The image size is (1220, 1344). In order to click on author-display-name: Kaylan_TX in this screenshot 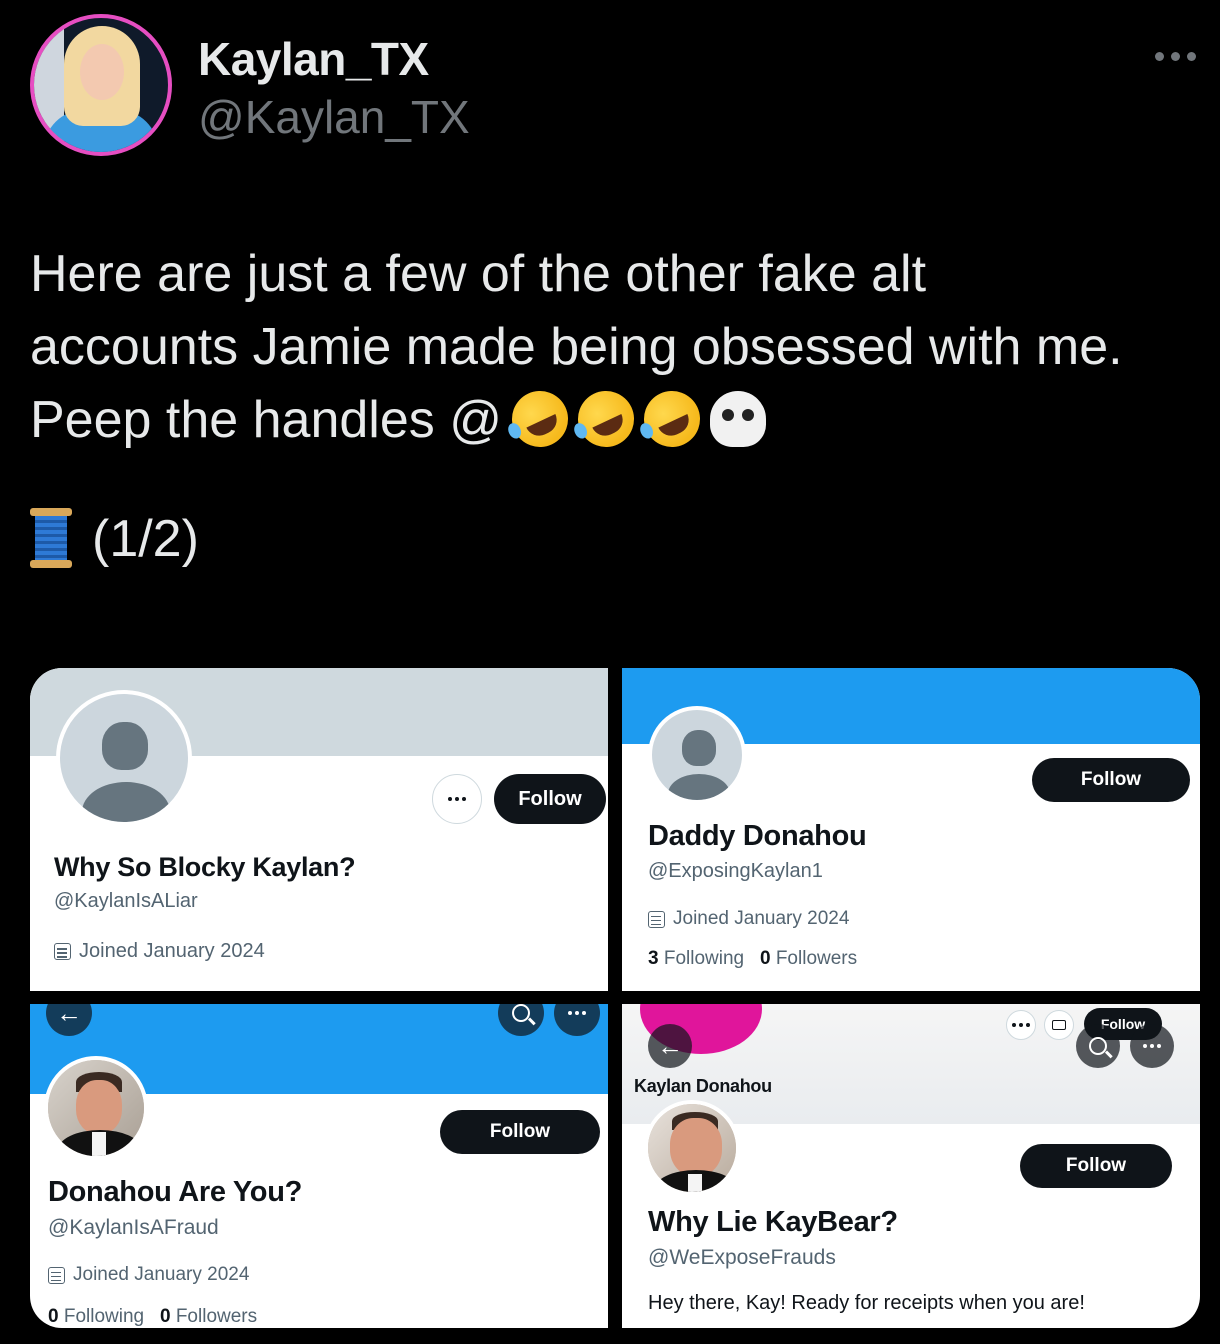, I will do `click(313, 59)`.